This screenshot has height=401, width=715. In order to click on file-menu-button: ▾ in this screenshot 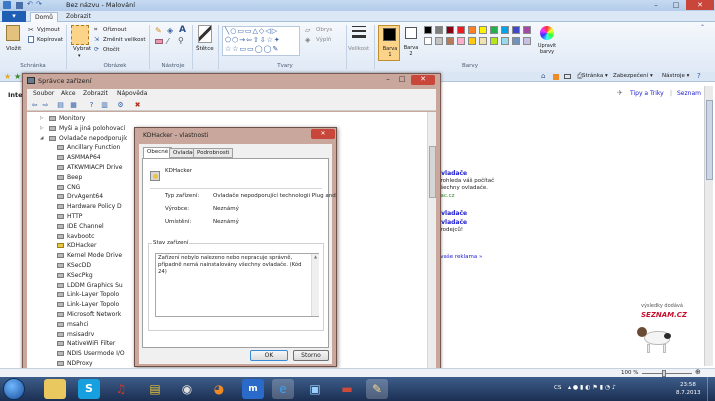, I will do `click(14, 16)`.